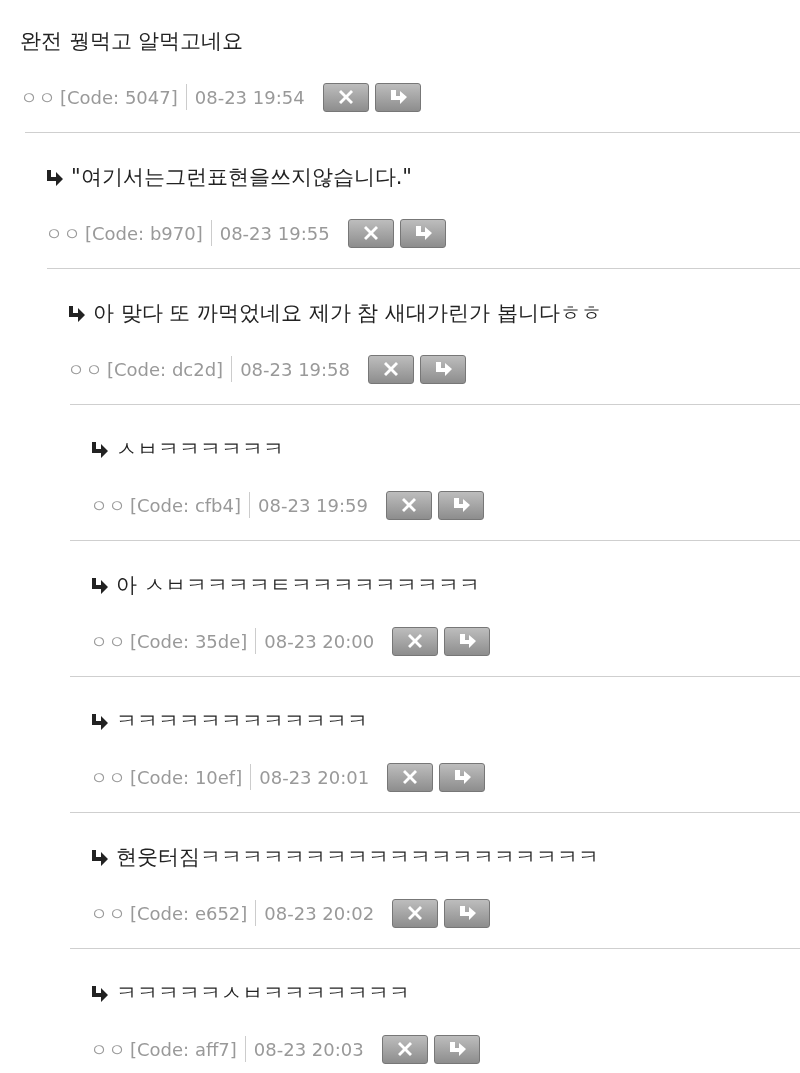 The height and width of the screenshot is (1073, 800). Describe the element at coordinates (186, 505) in the screenshot. I see `user-code: [Code: cfb4]` at that location.